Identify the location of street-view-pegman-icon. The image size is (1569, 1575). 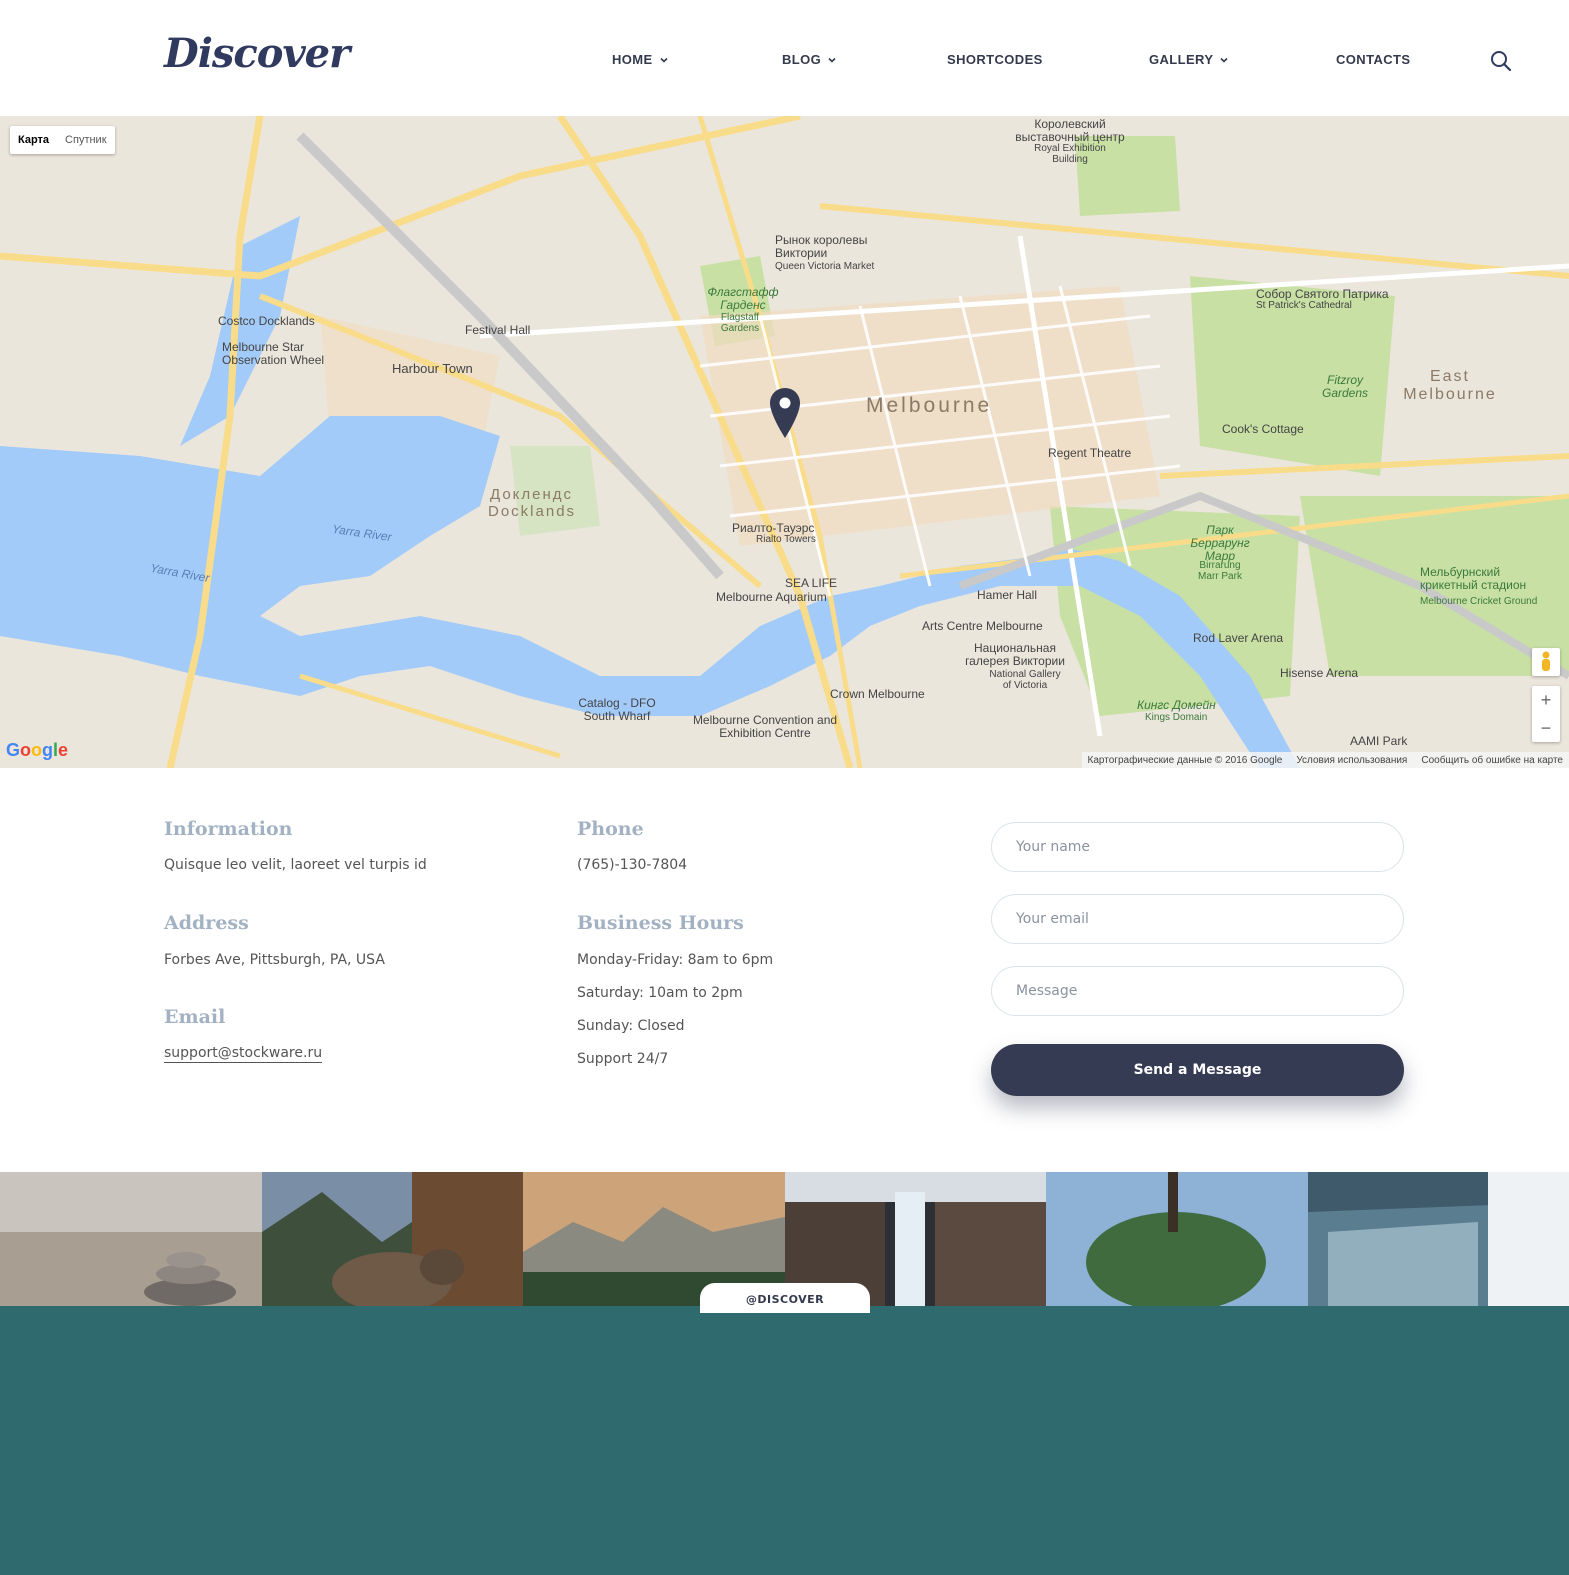
(1546, 662).